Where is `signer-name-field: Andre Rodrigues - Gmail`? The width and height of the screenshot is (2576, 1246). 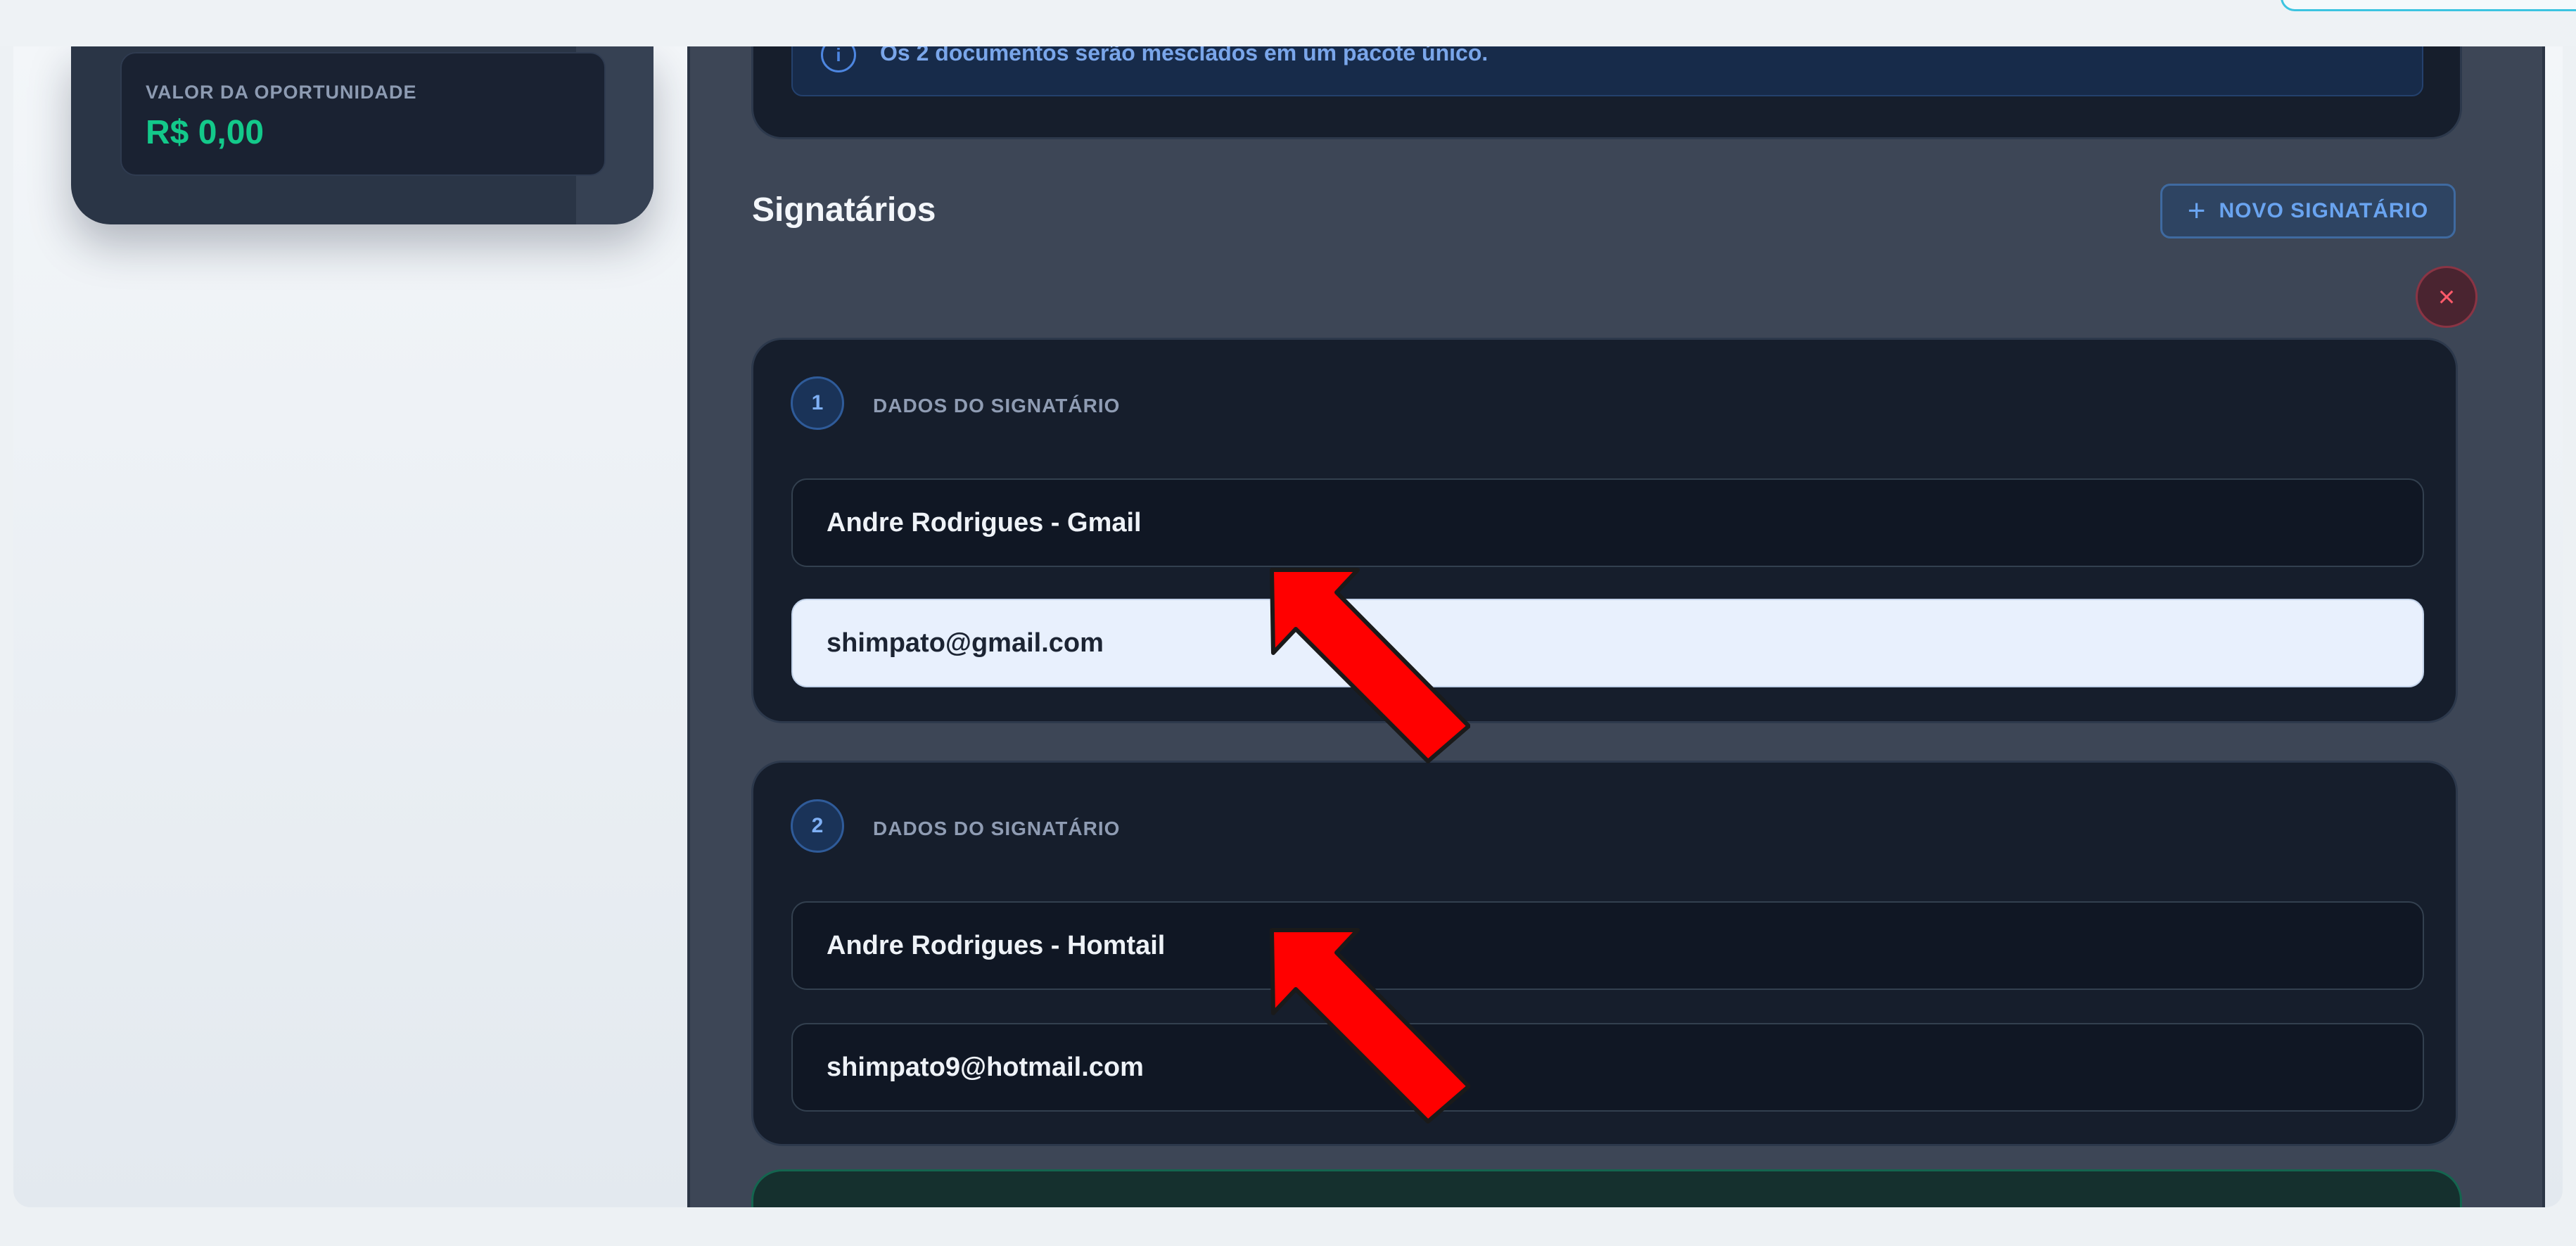 signer-name-field: Andre Rodrigues - Gmail is located at coordinates (1607, 522).